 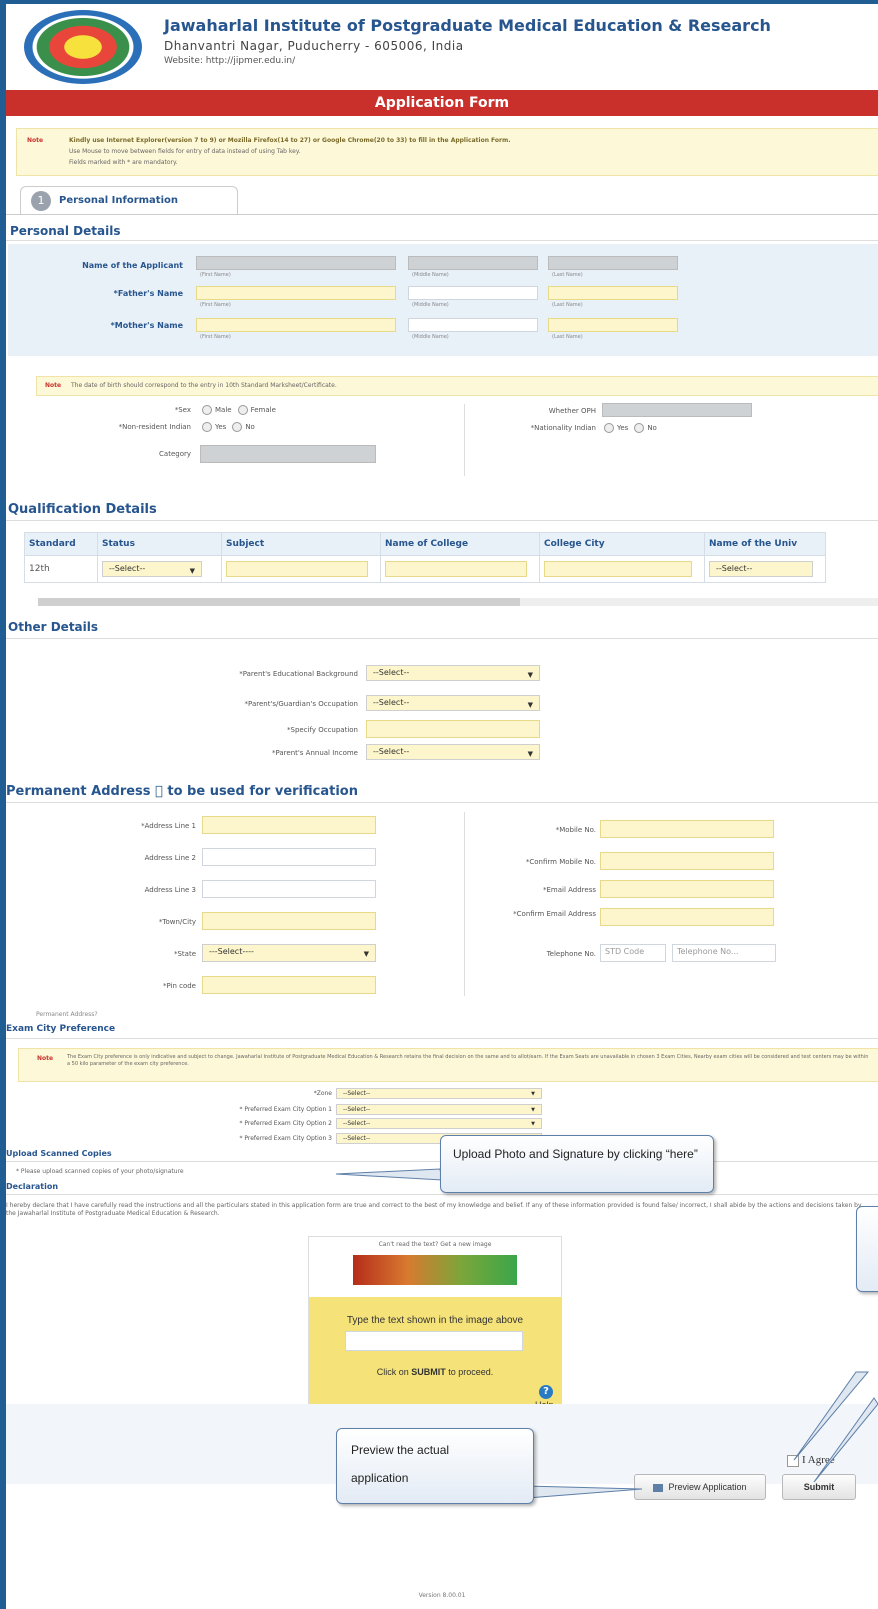 I want to click on submit-callout-pointer, so click(x=845, y=1440).